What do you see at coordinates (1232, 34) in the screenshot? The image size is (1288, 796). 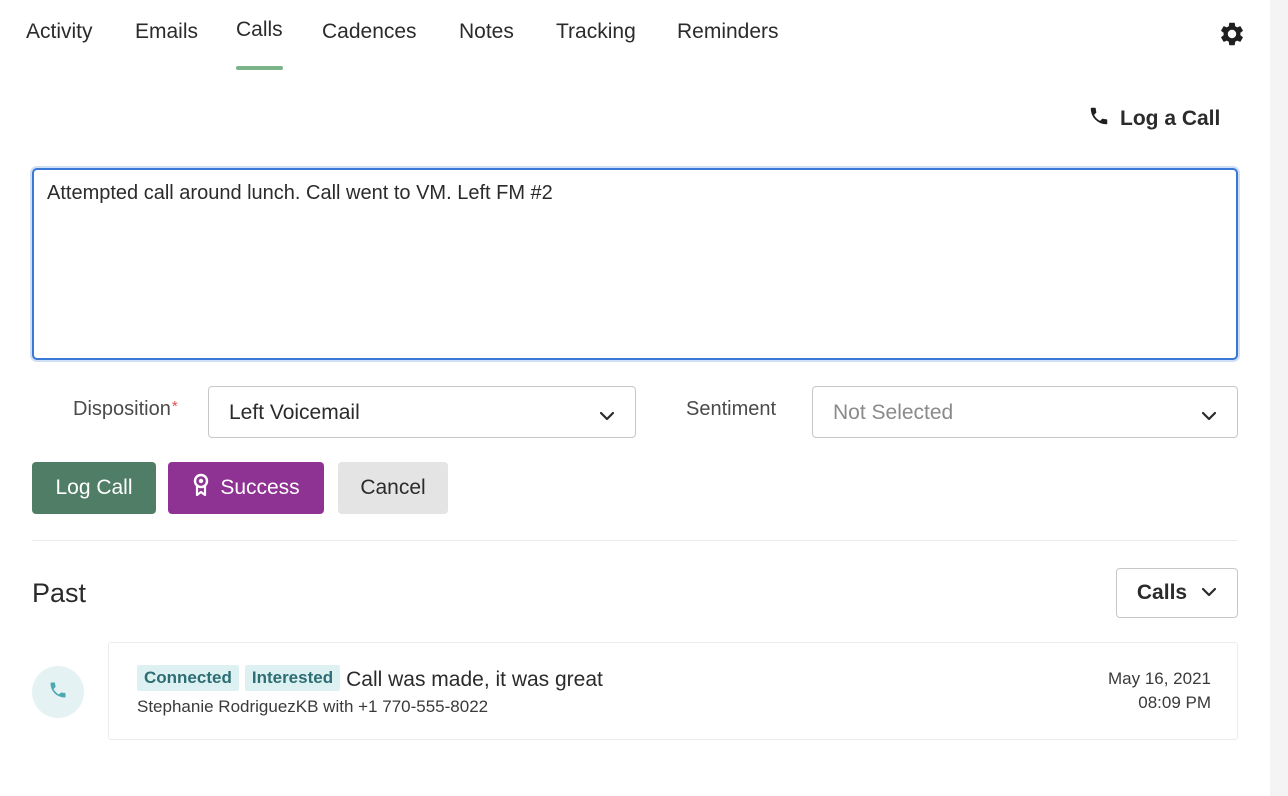 I see `gear-icon` at bounding box center [1232, 34].